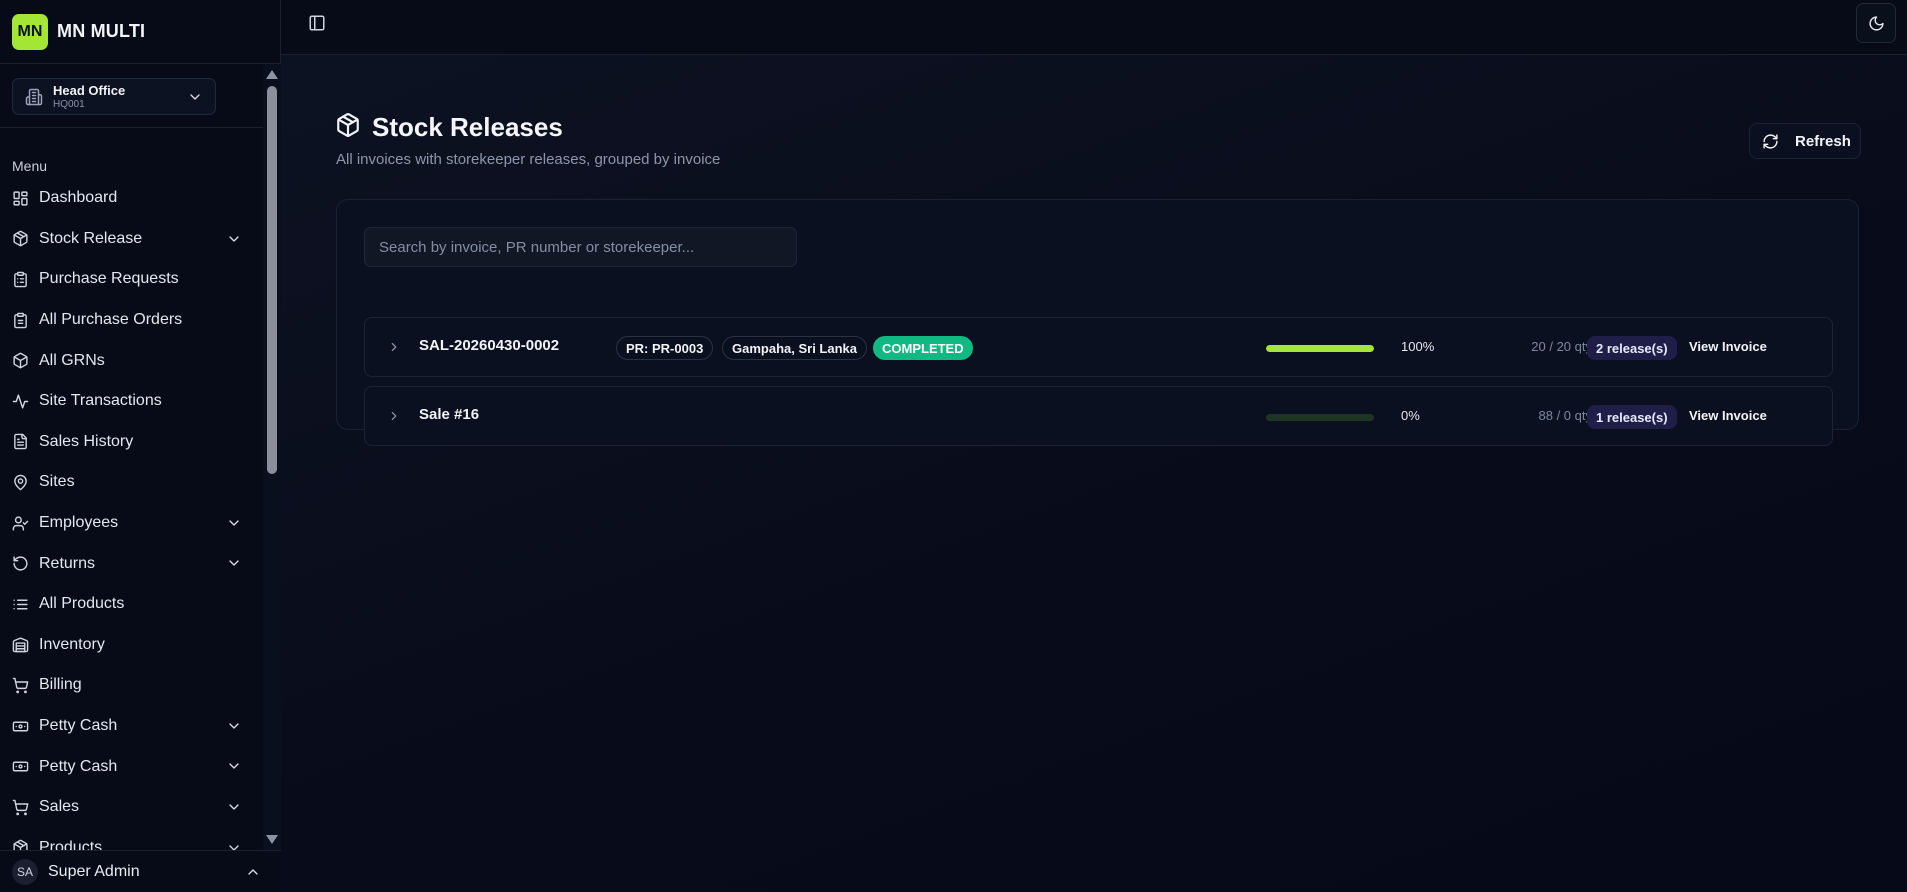 The height and width of the screenshot is (892, 1907). What do you see at coordinates (82, 604) in the screenshot?
I see `sidebar-item-label: All Products` at bounding box center [82, 604].